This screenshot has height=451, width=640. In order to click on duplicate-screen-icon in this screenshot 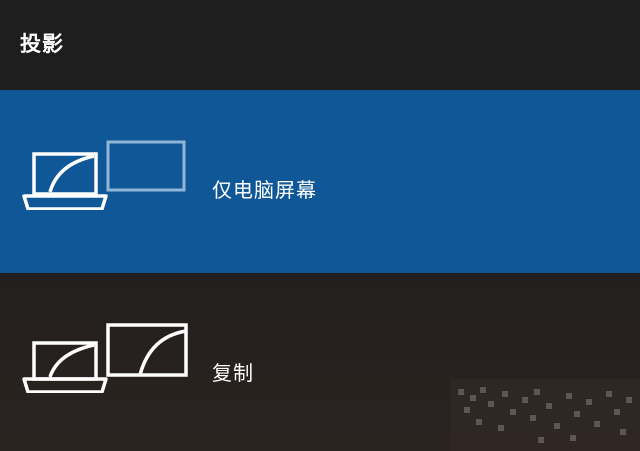, I will do `click(105, 358)`.